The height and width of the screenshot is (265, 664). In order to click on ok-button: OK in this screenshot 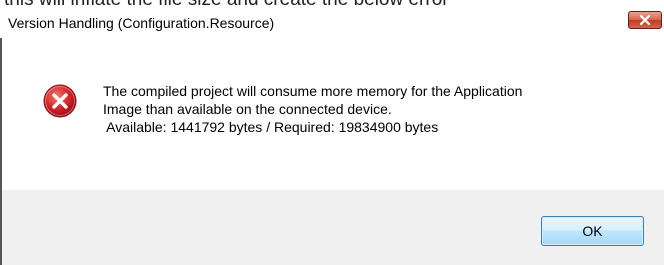, I will do `click(592, 231)`.